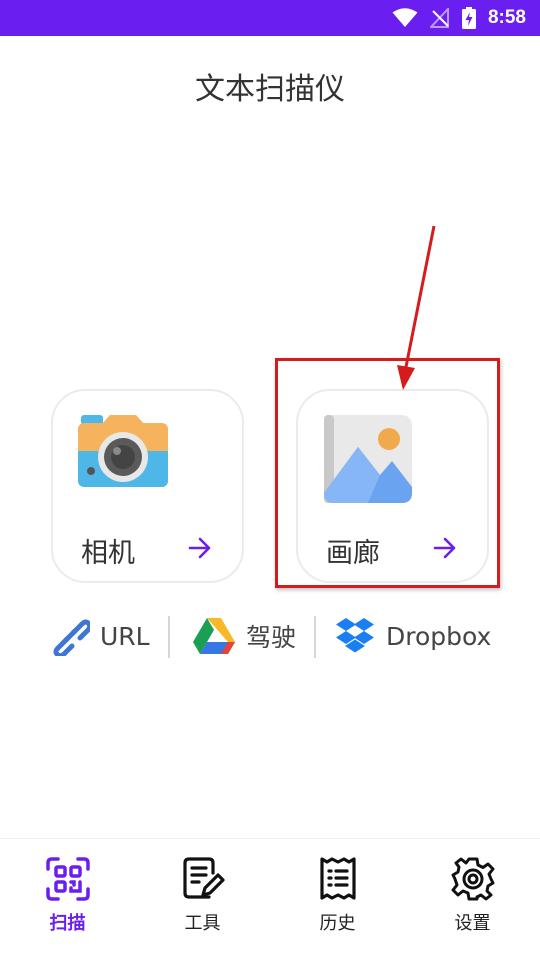  Describe the element at coordinates (125, 636) in the screenshot. I see `url-label: URL` at that location.